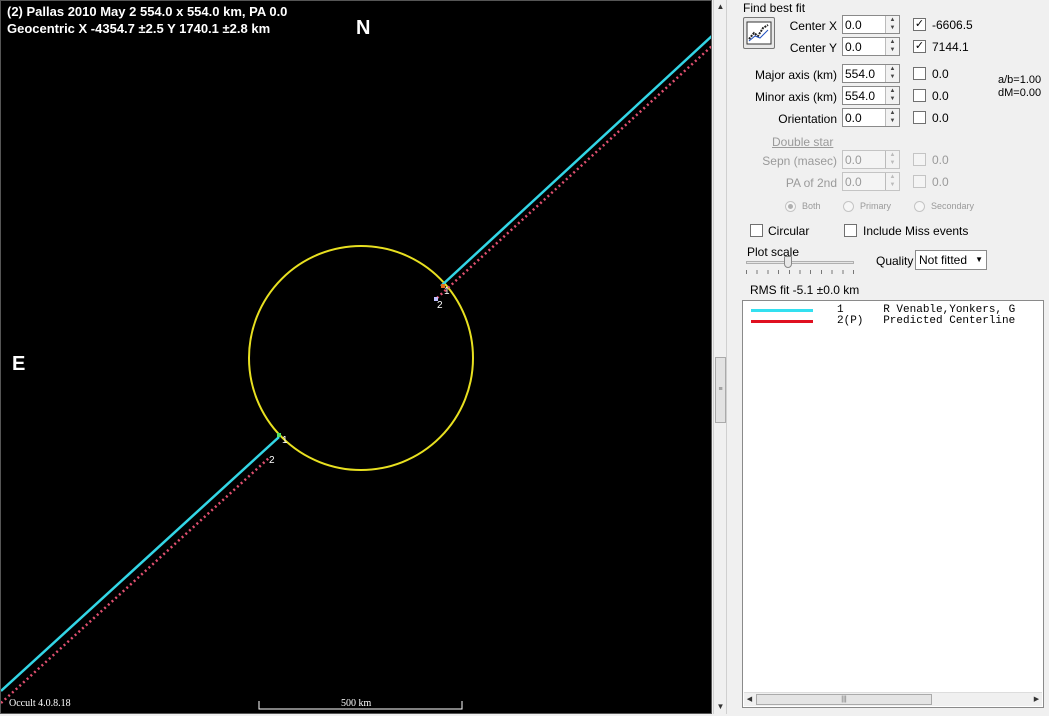 This screenshot has height=716, width=1049. I want to click on radio-primary-label: Primary, so click(875, 206).